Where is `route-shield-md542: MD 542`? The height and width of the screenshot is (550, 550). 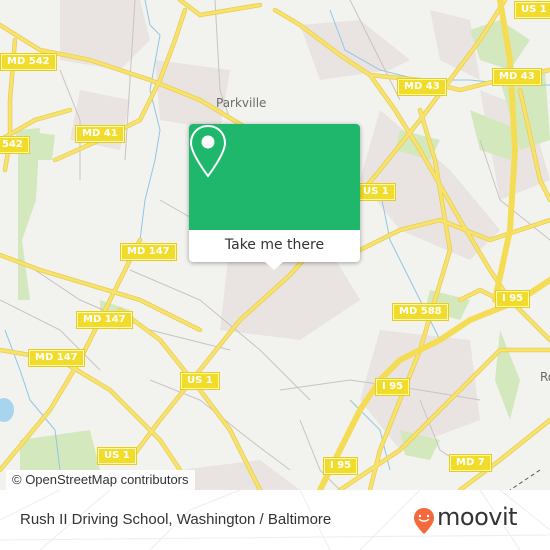
route-shield-md542: MD 542 is located at coordinates (28, 62).